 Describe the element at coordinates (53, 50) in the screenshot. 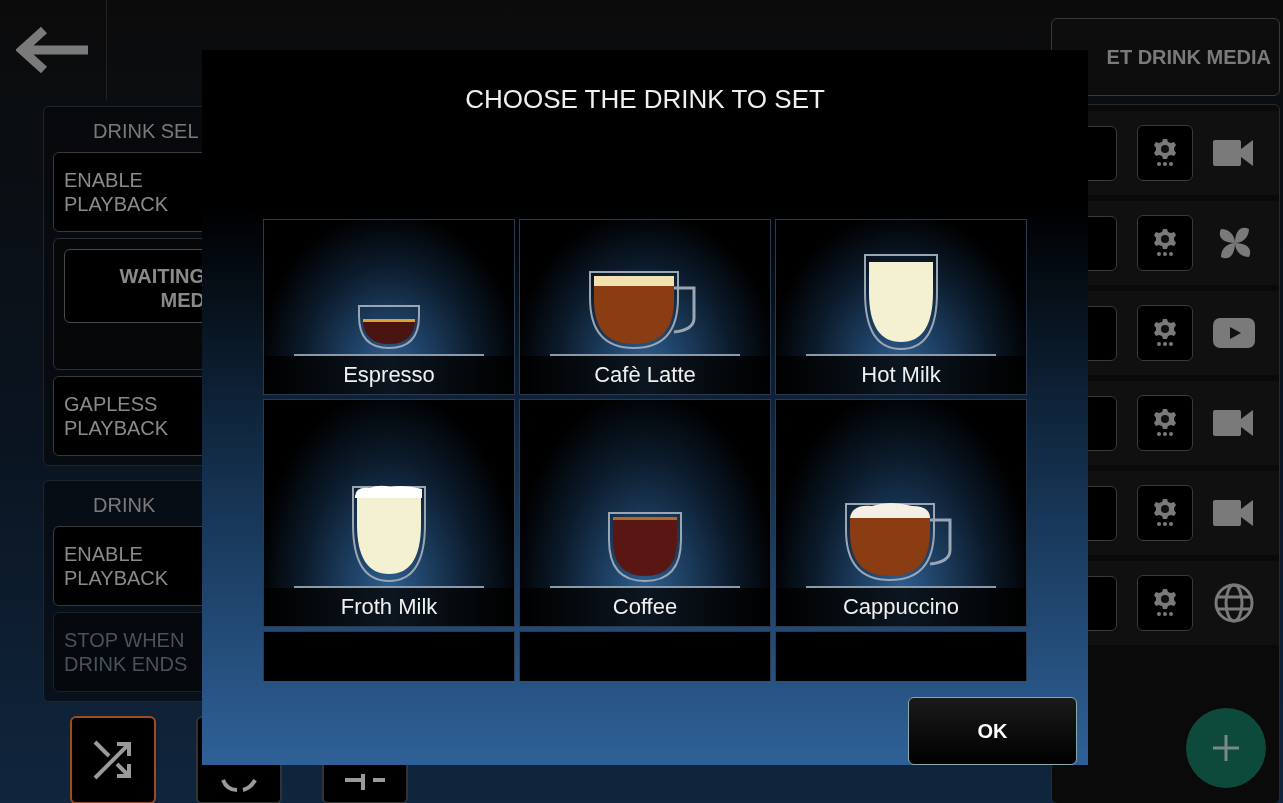

I see `back-arrow-icon` at that location.